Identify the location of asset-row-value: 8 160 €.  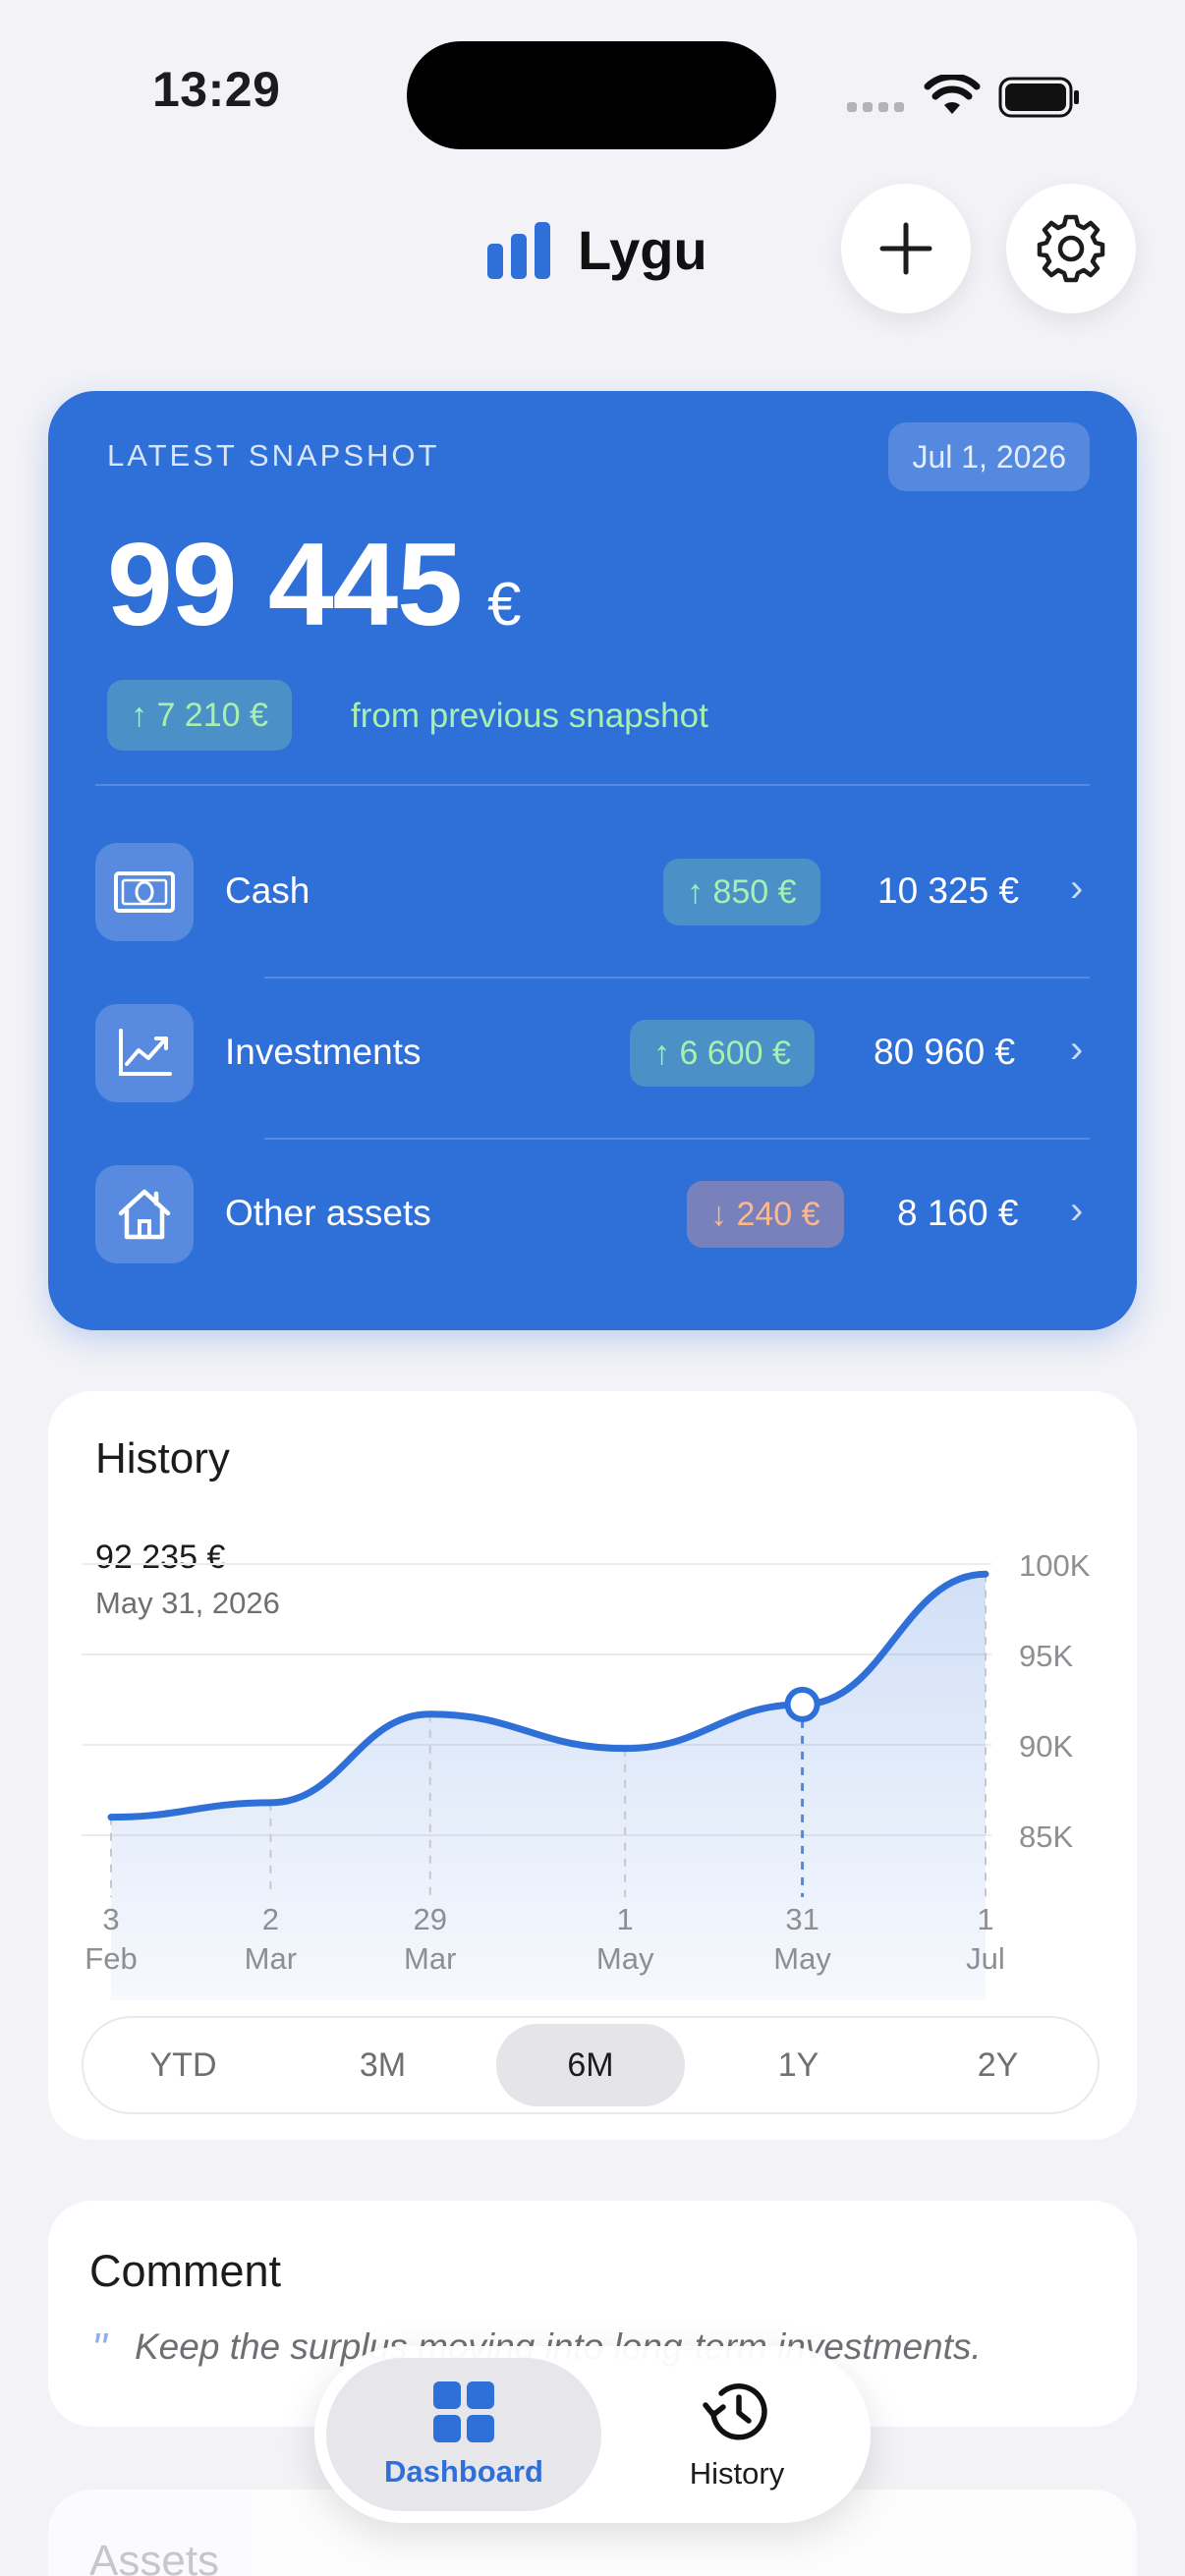
(958, 1213).